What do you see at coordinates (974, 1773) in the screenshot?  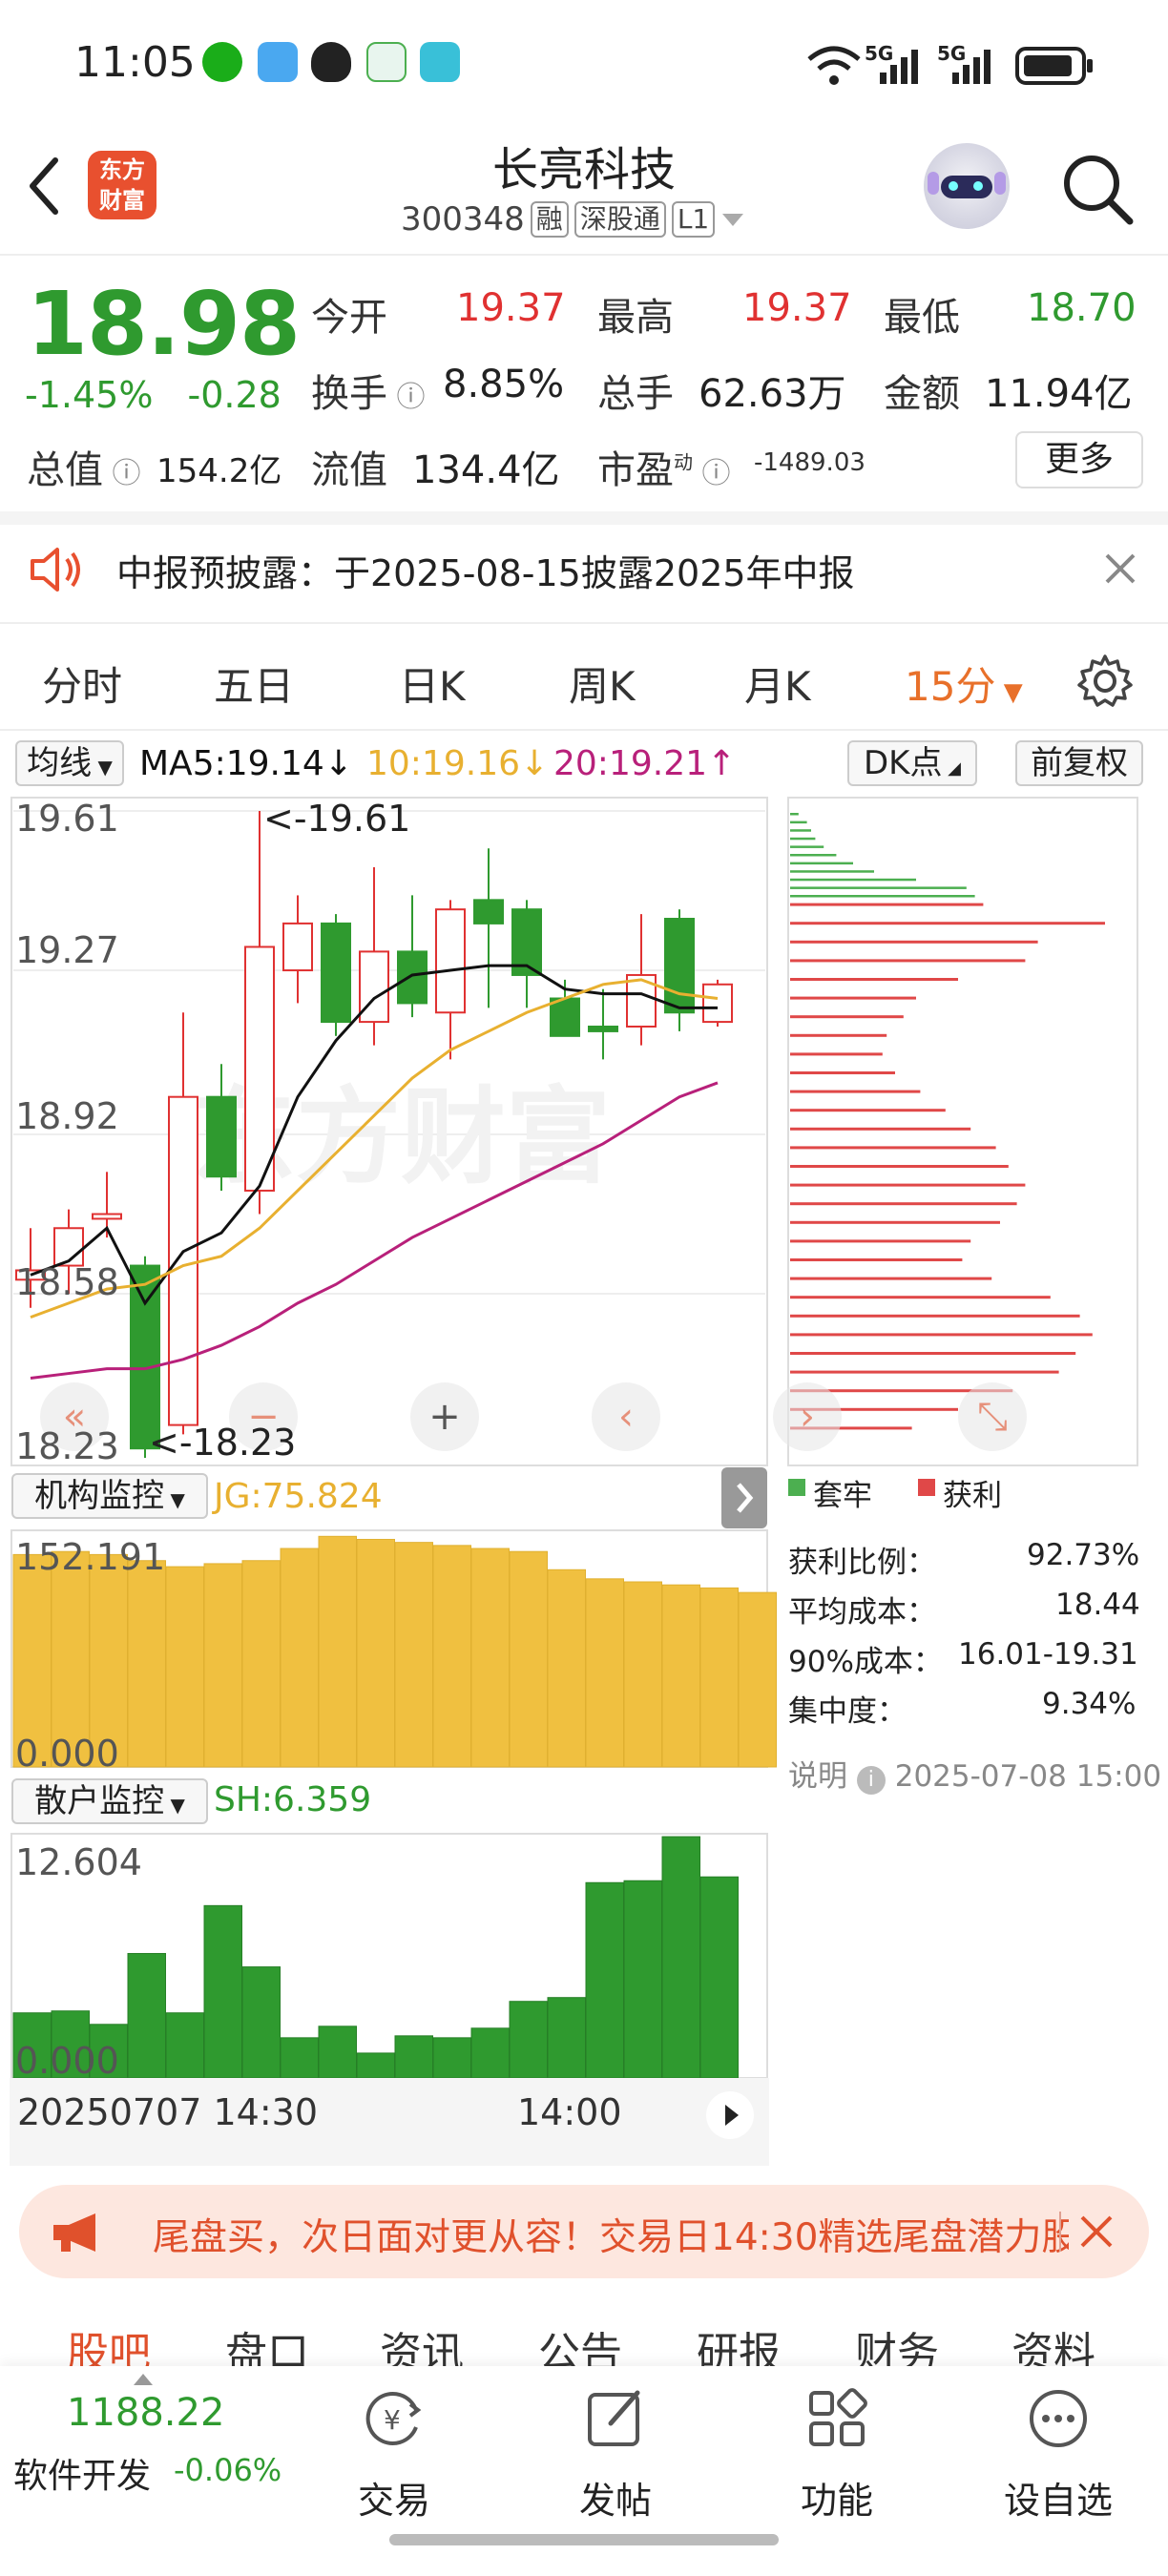 I see `chip-note: 说明 i 2025-07-08 15:00` at bounding box center [974, 1773].